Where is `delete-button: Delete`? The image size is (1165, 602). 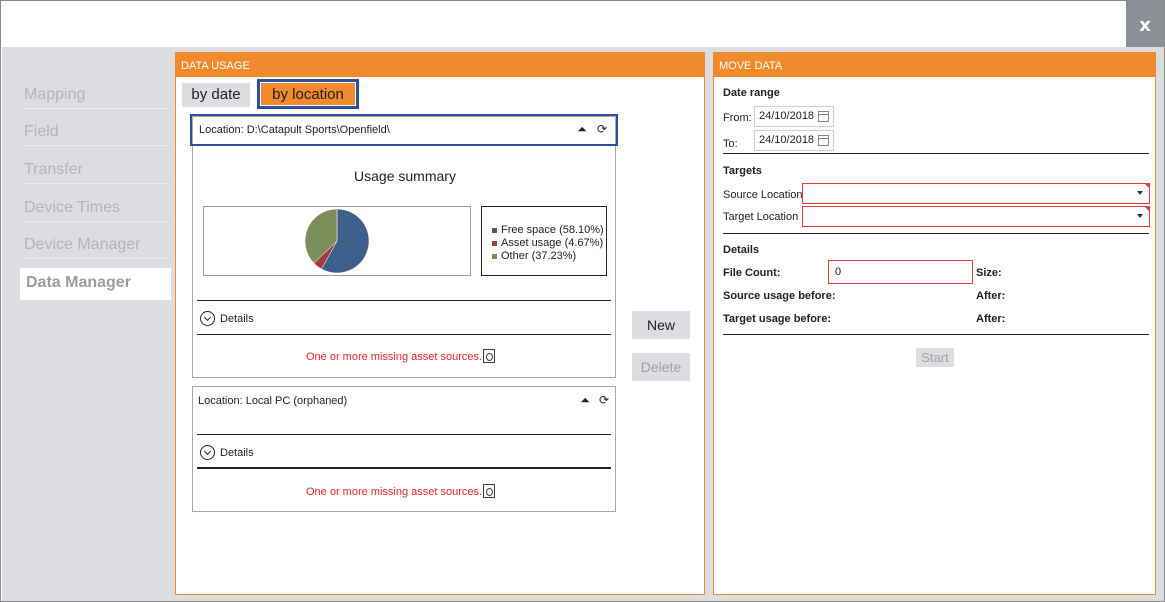 delete-button: Delete is located at coordinates (661, 367).